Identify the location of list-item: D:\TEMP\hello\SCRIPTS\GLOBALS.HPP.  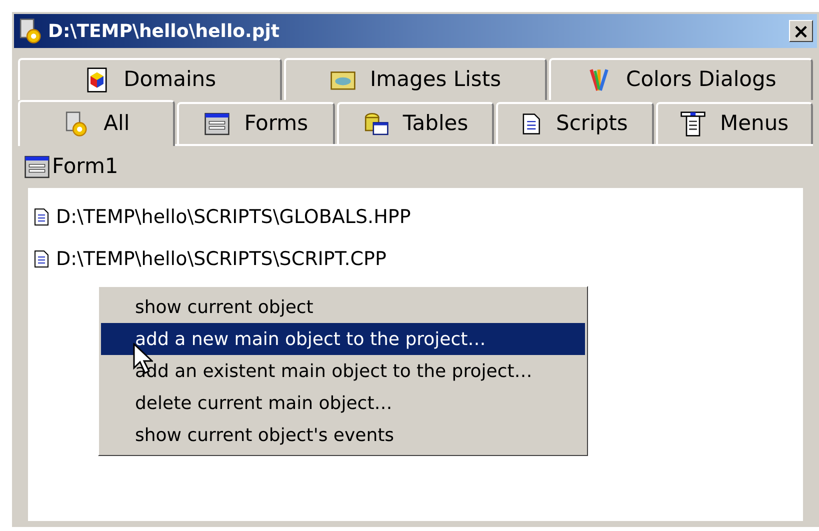
(233, 217).